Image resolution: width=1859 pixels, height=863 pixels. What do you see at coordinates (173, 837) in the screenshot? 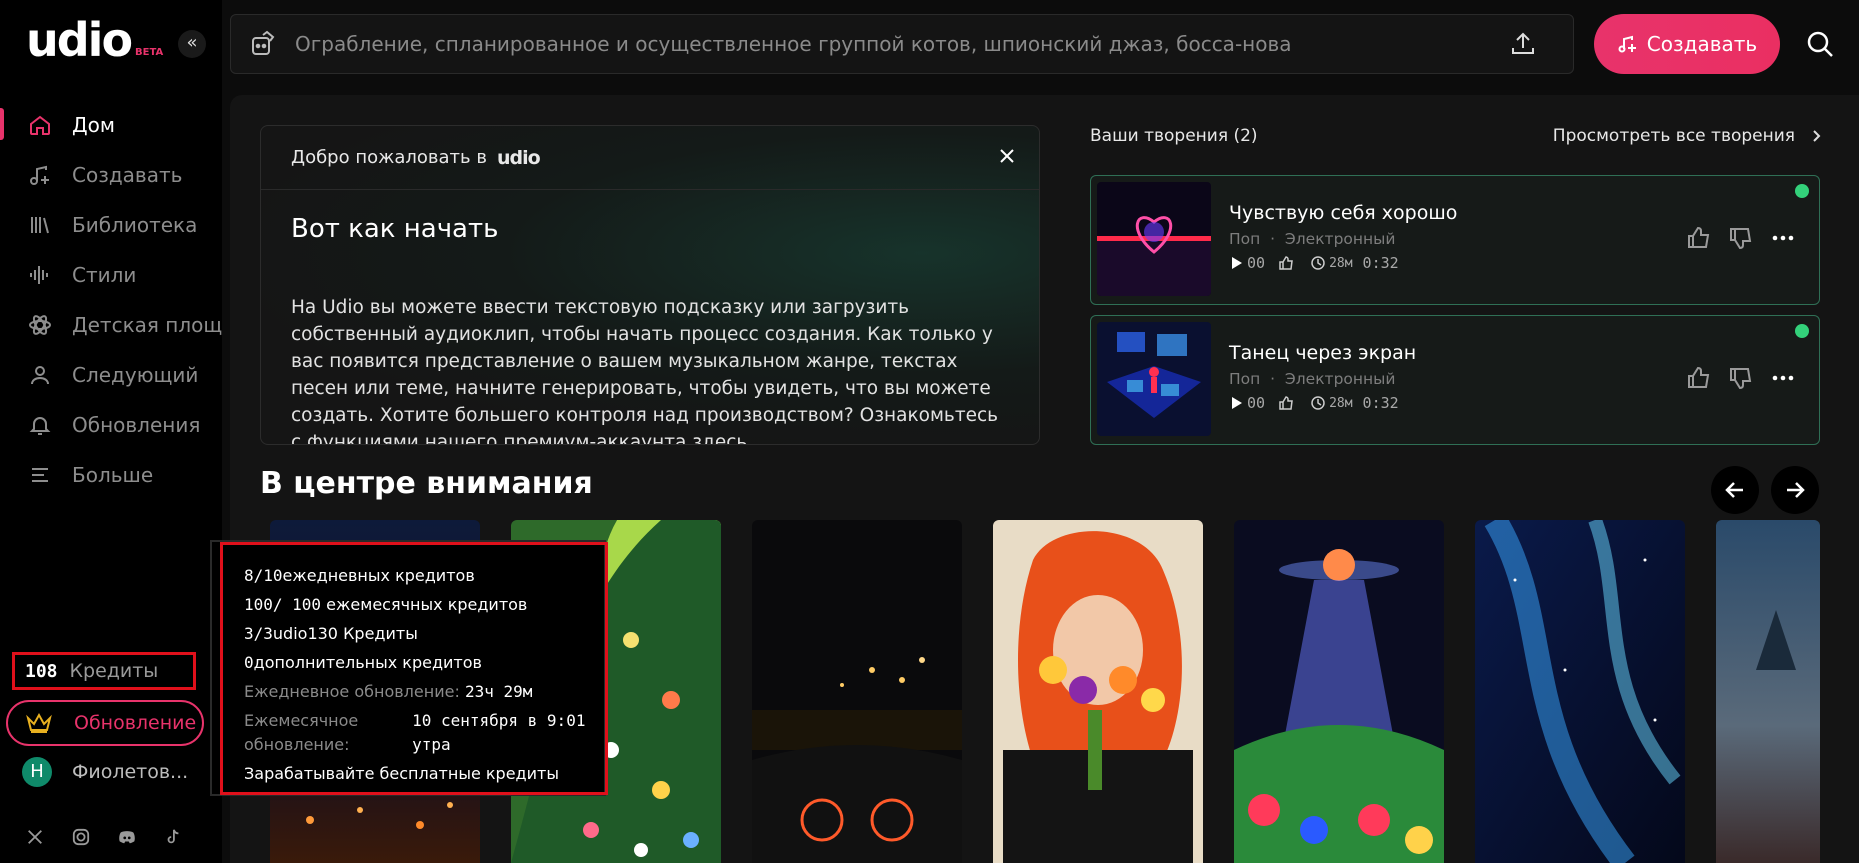
I see `tiktok-icon` at bounding box center [173, 837].